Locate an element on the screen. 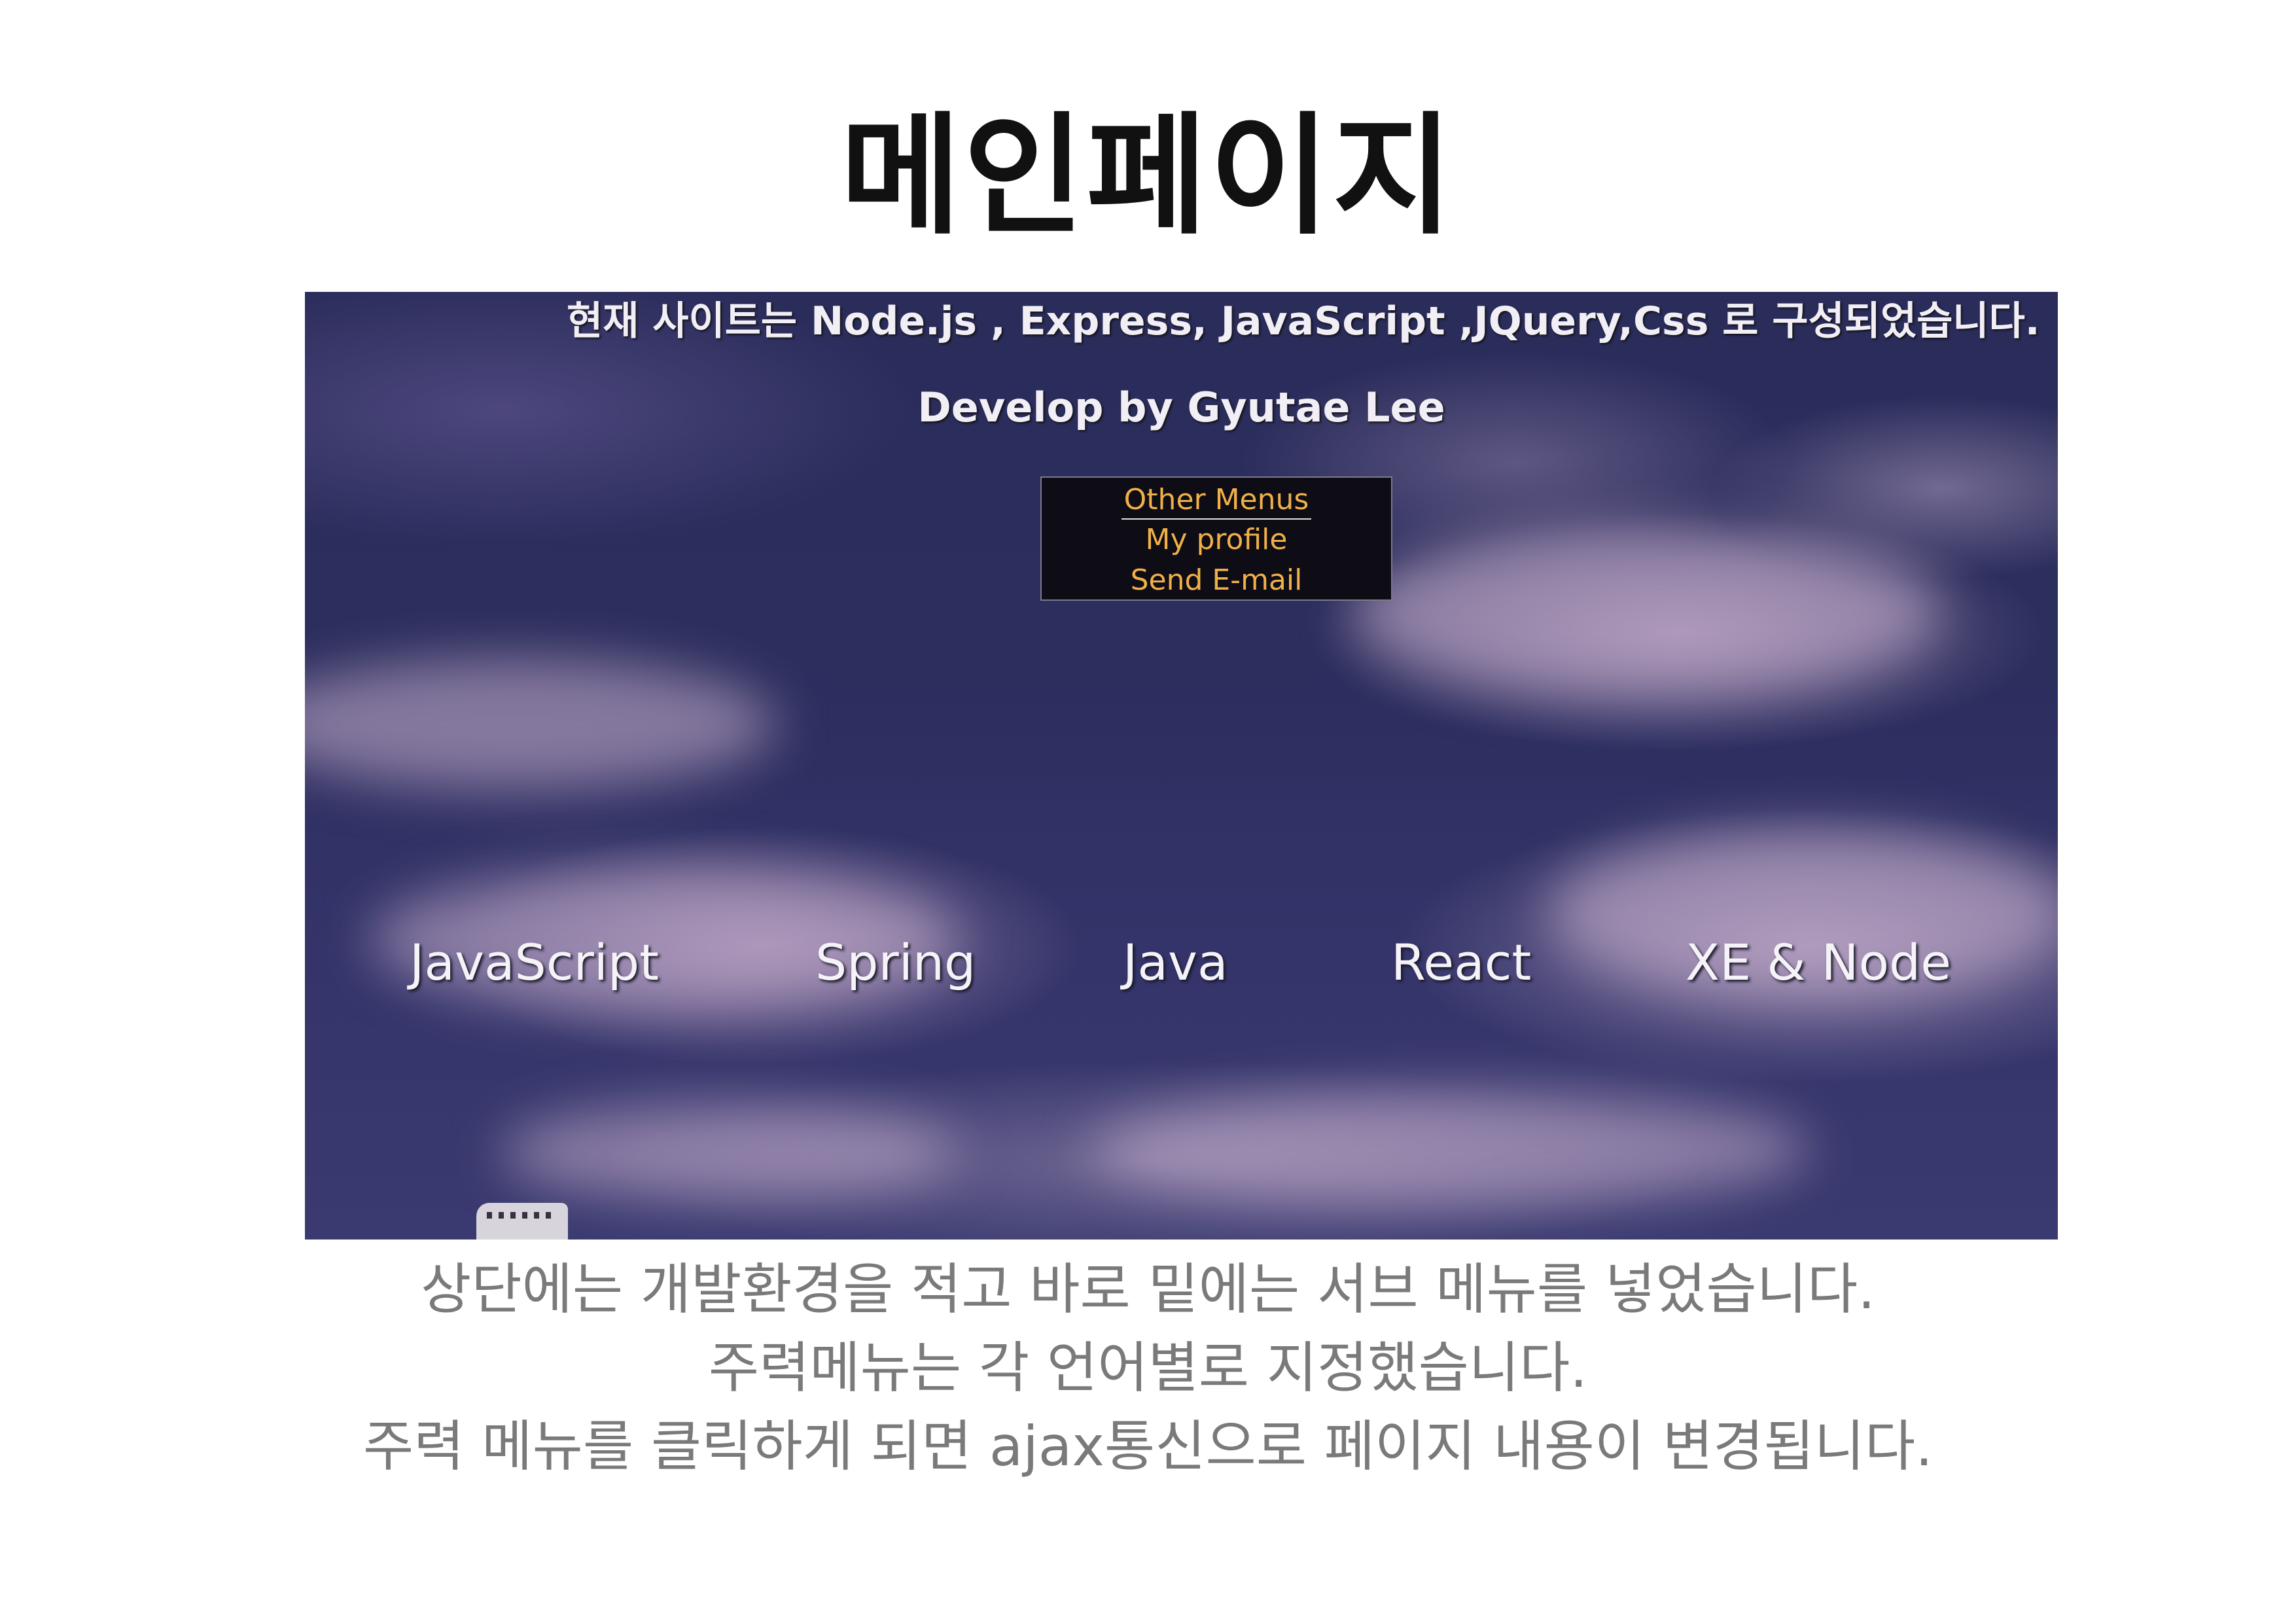  main-menu-react: React is located at coordinates (1461, 962).